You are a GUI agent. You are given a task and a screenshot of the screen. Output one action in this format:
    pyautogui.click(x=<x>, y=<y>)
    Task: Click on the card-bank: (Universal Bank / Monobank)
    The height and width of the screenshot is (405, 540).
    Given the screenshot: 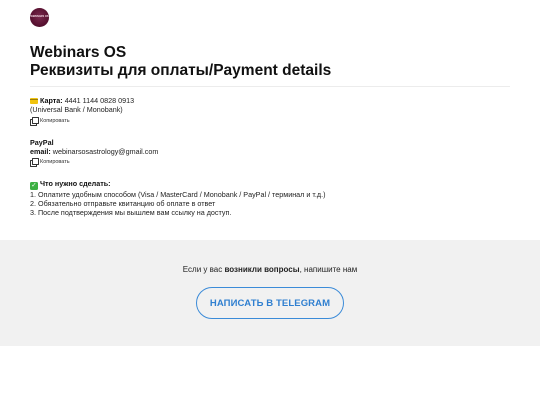 What is the action you would take?
    pyautogui.click(x=76, y=109)
    